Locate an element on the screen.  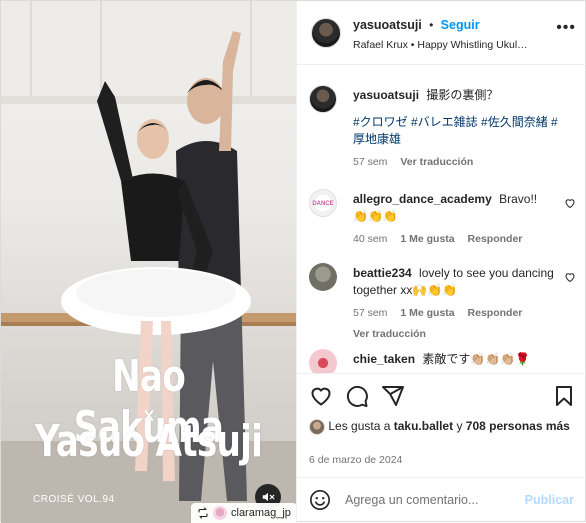
svg-text: DANCE is located at coordinates (322, 204).